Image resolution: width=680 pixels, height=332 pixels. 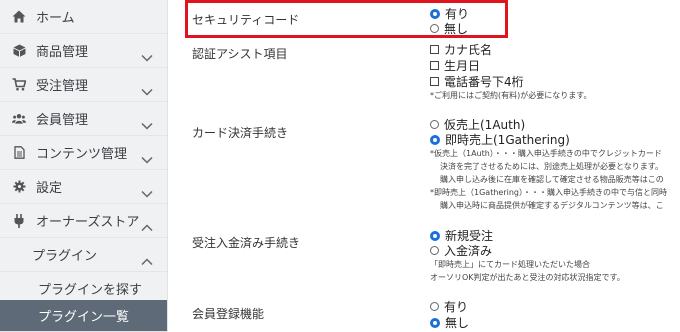 I want to click on auth-assist-option-birth: 生月日, so click(x=455, y=65).